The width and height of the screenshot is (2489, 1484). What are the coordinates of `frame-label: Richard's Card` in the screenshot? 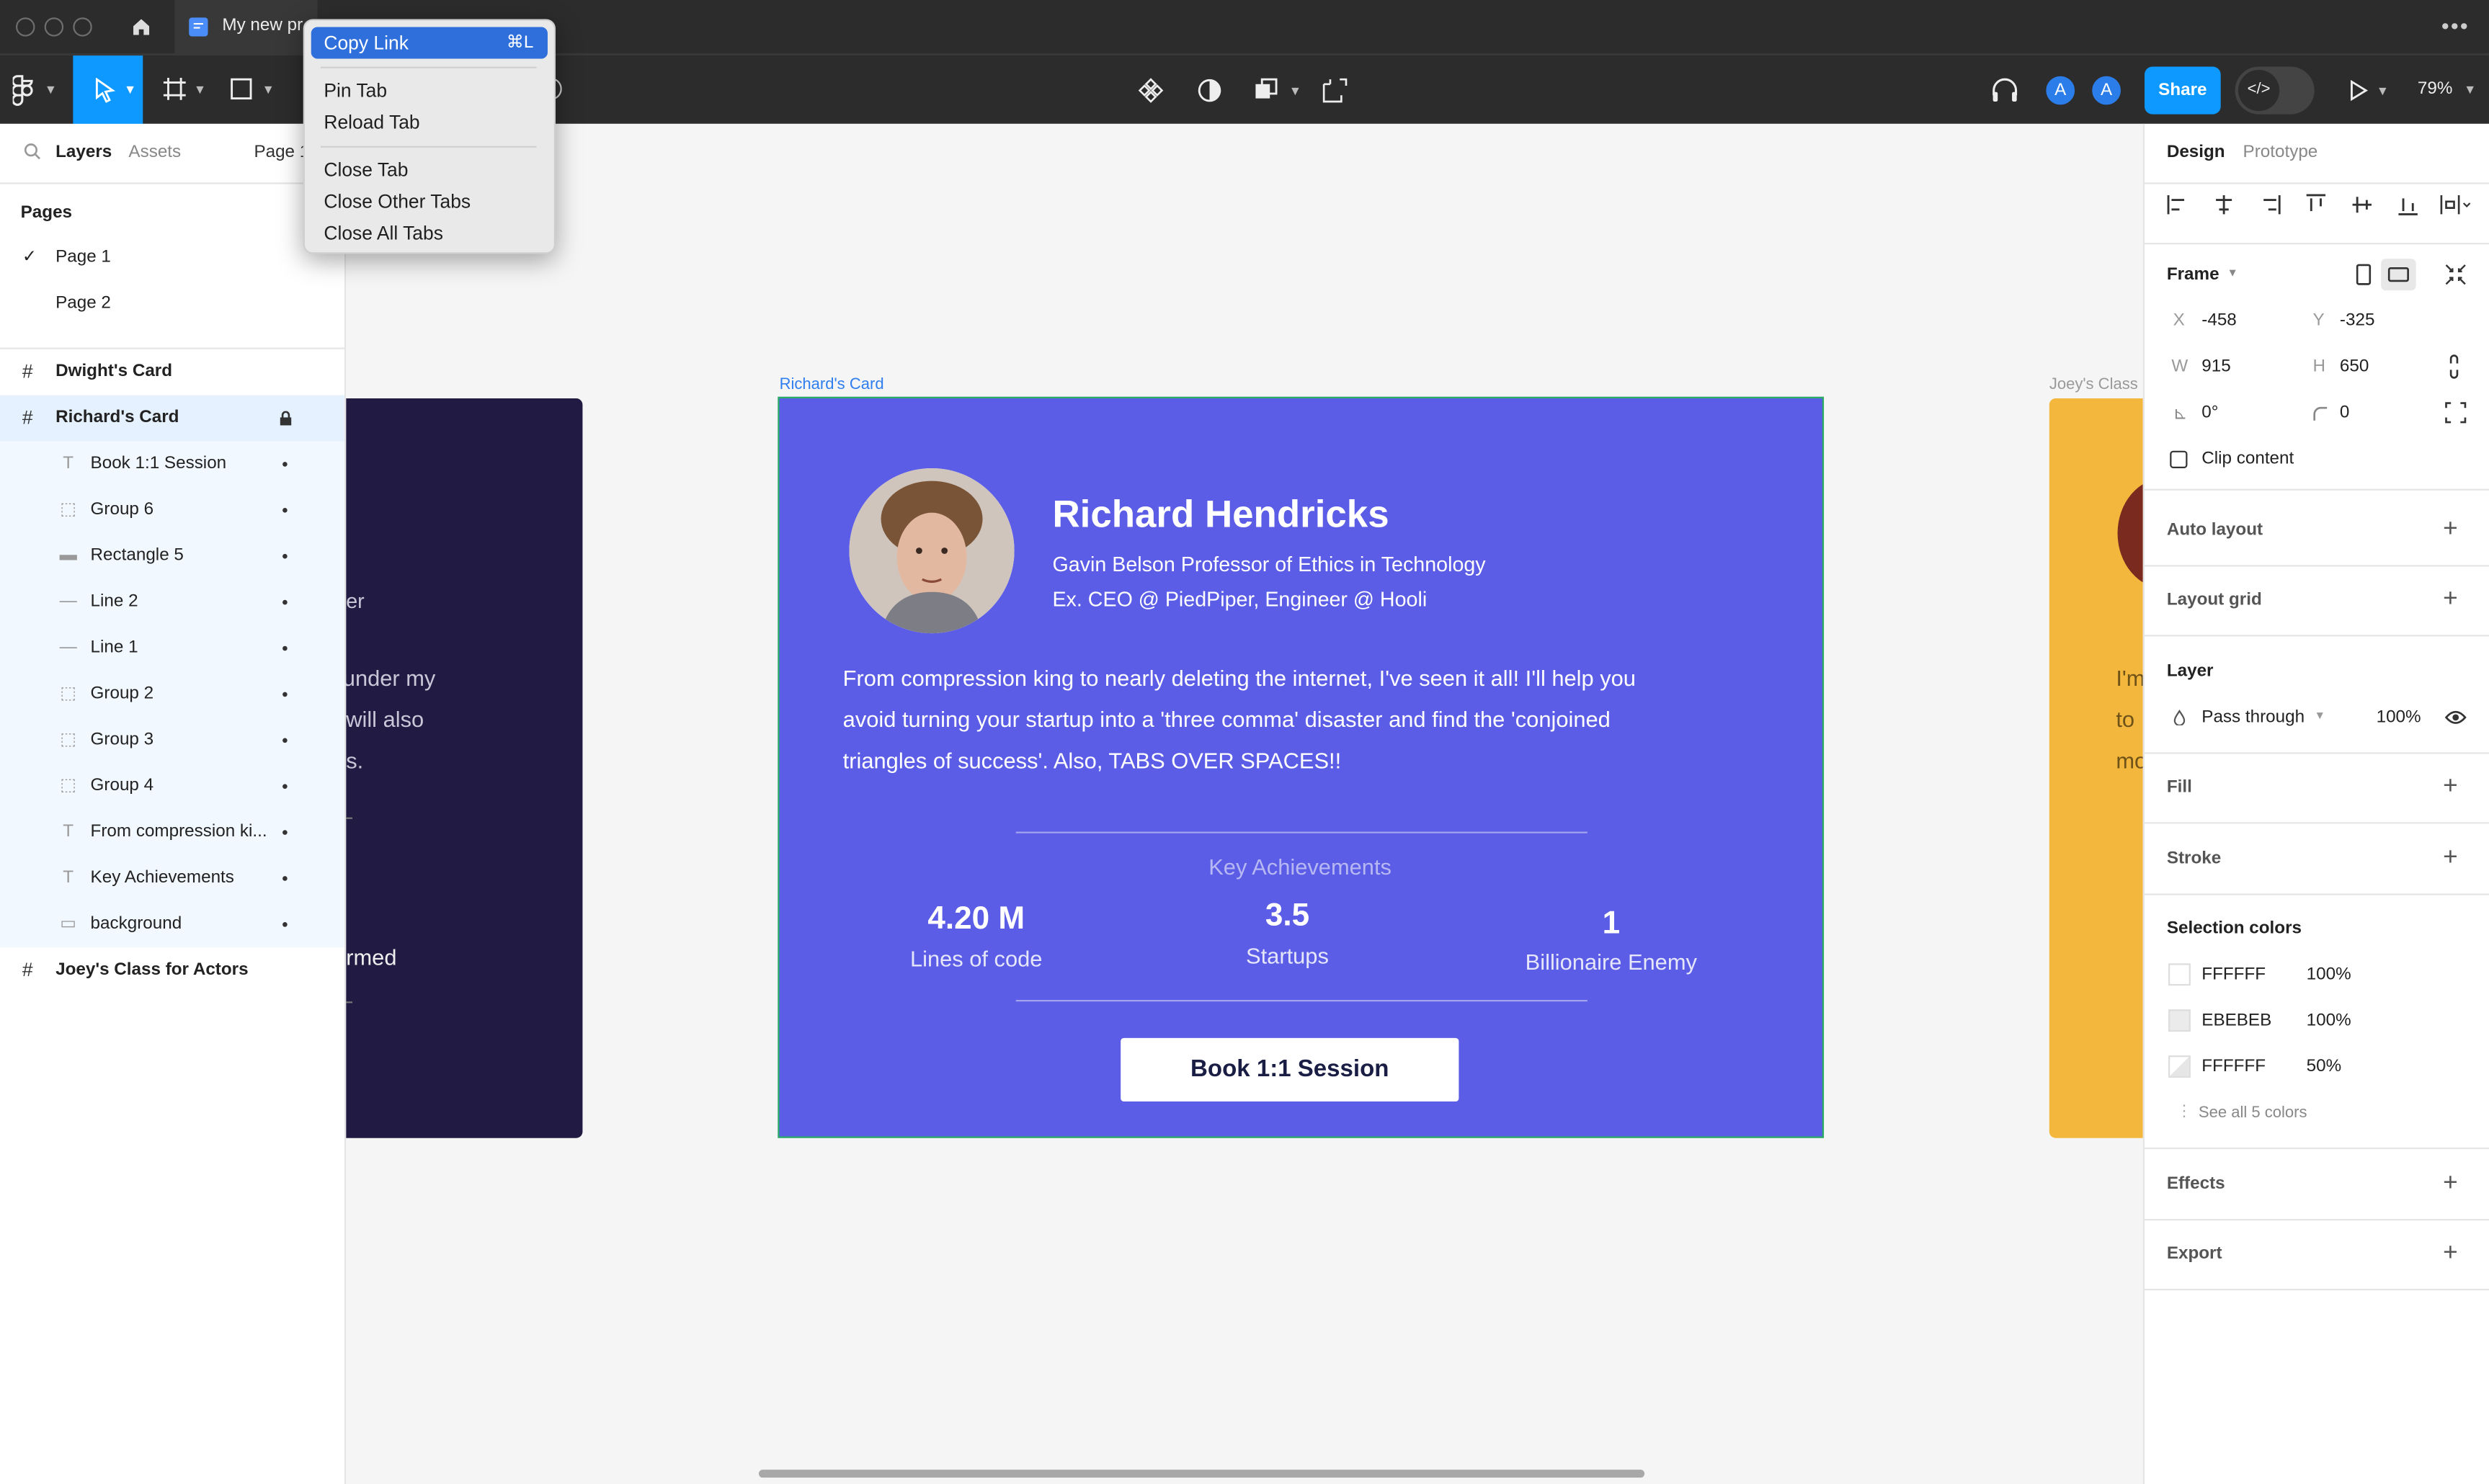 It's located at (832, 385).